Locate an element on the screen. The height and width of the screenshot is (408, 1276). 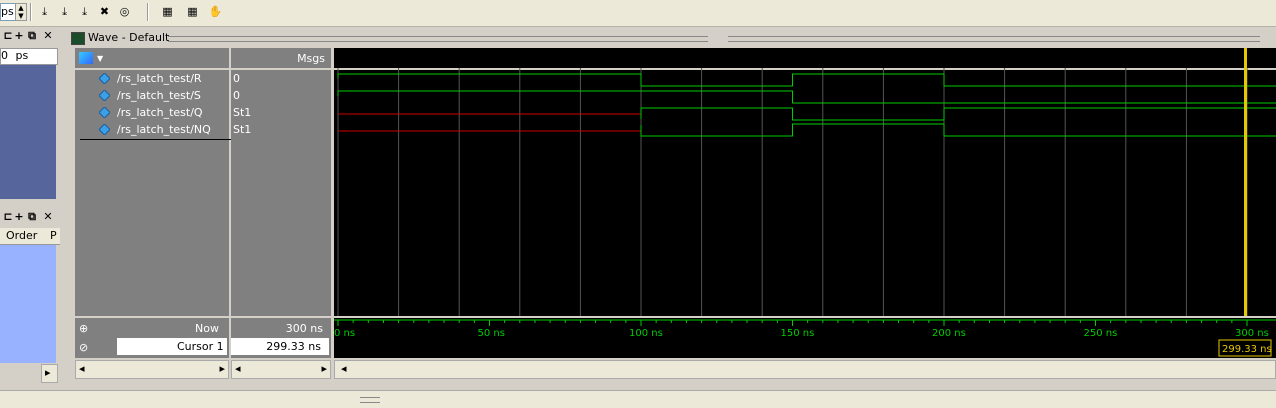
cursor-label: Cursor 1 is located at coordinates (200, 346).